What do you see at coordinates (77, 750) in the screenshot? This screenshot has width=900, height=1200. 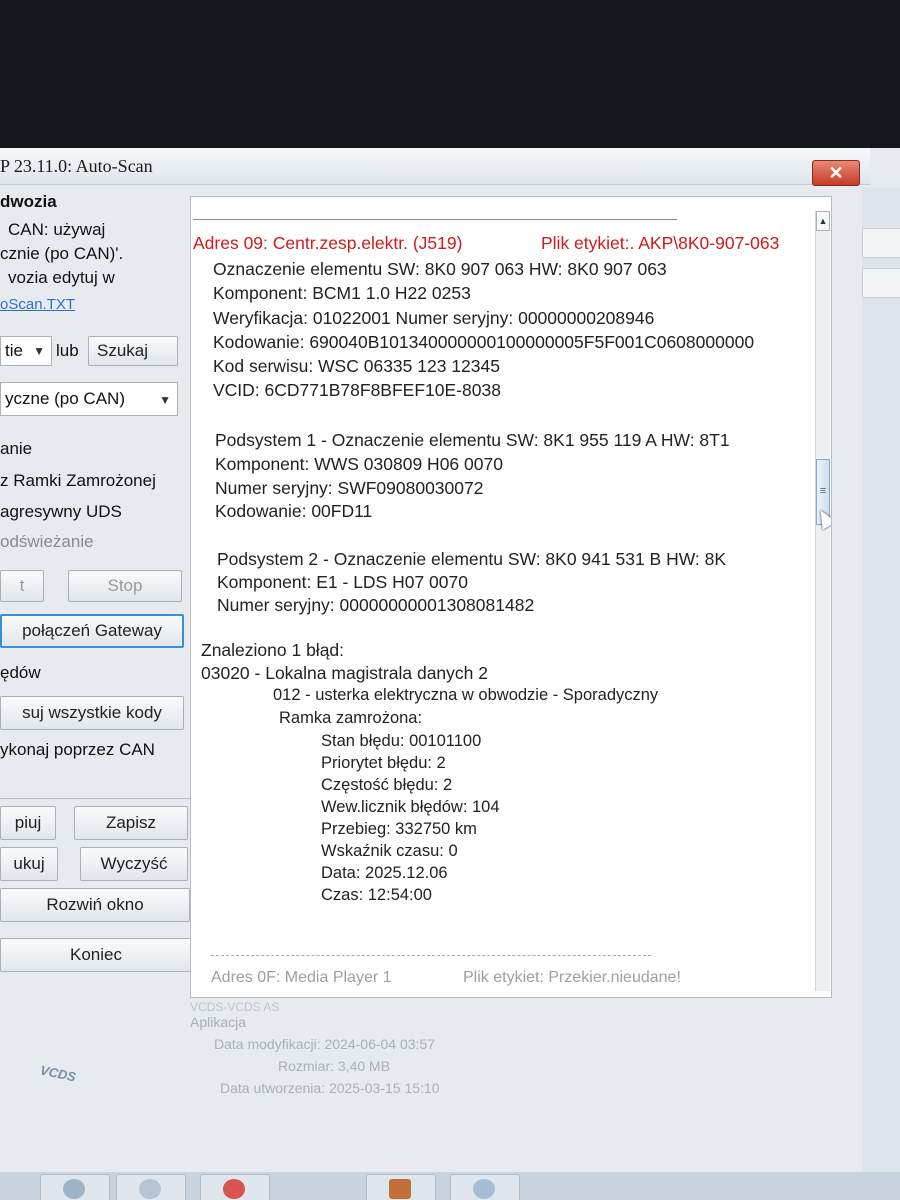 I see `via-can-option: ykonaj poprzez CAN` at bounding box center [77, 750].